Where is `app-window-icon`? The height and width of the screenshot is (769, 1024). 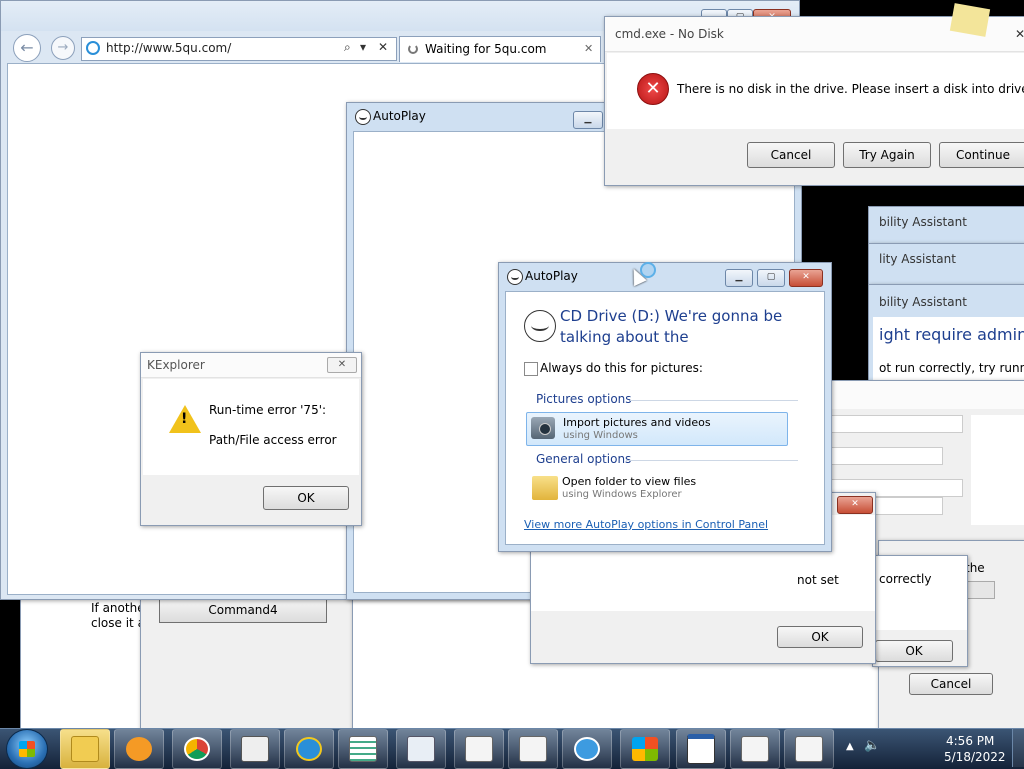 app-window-icon is located at coordinates (255, 749).